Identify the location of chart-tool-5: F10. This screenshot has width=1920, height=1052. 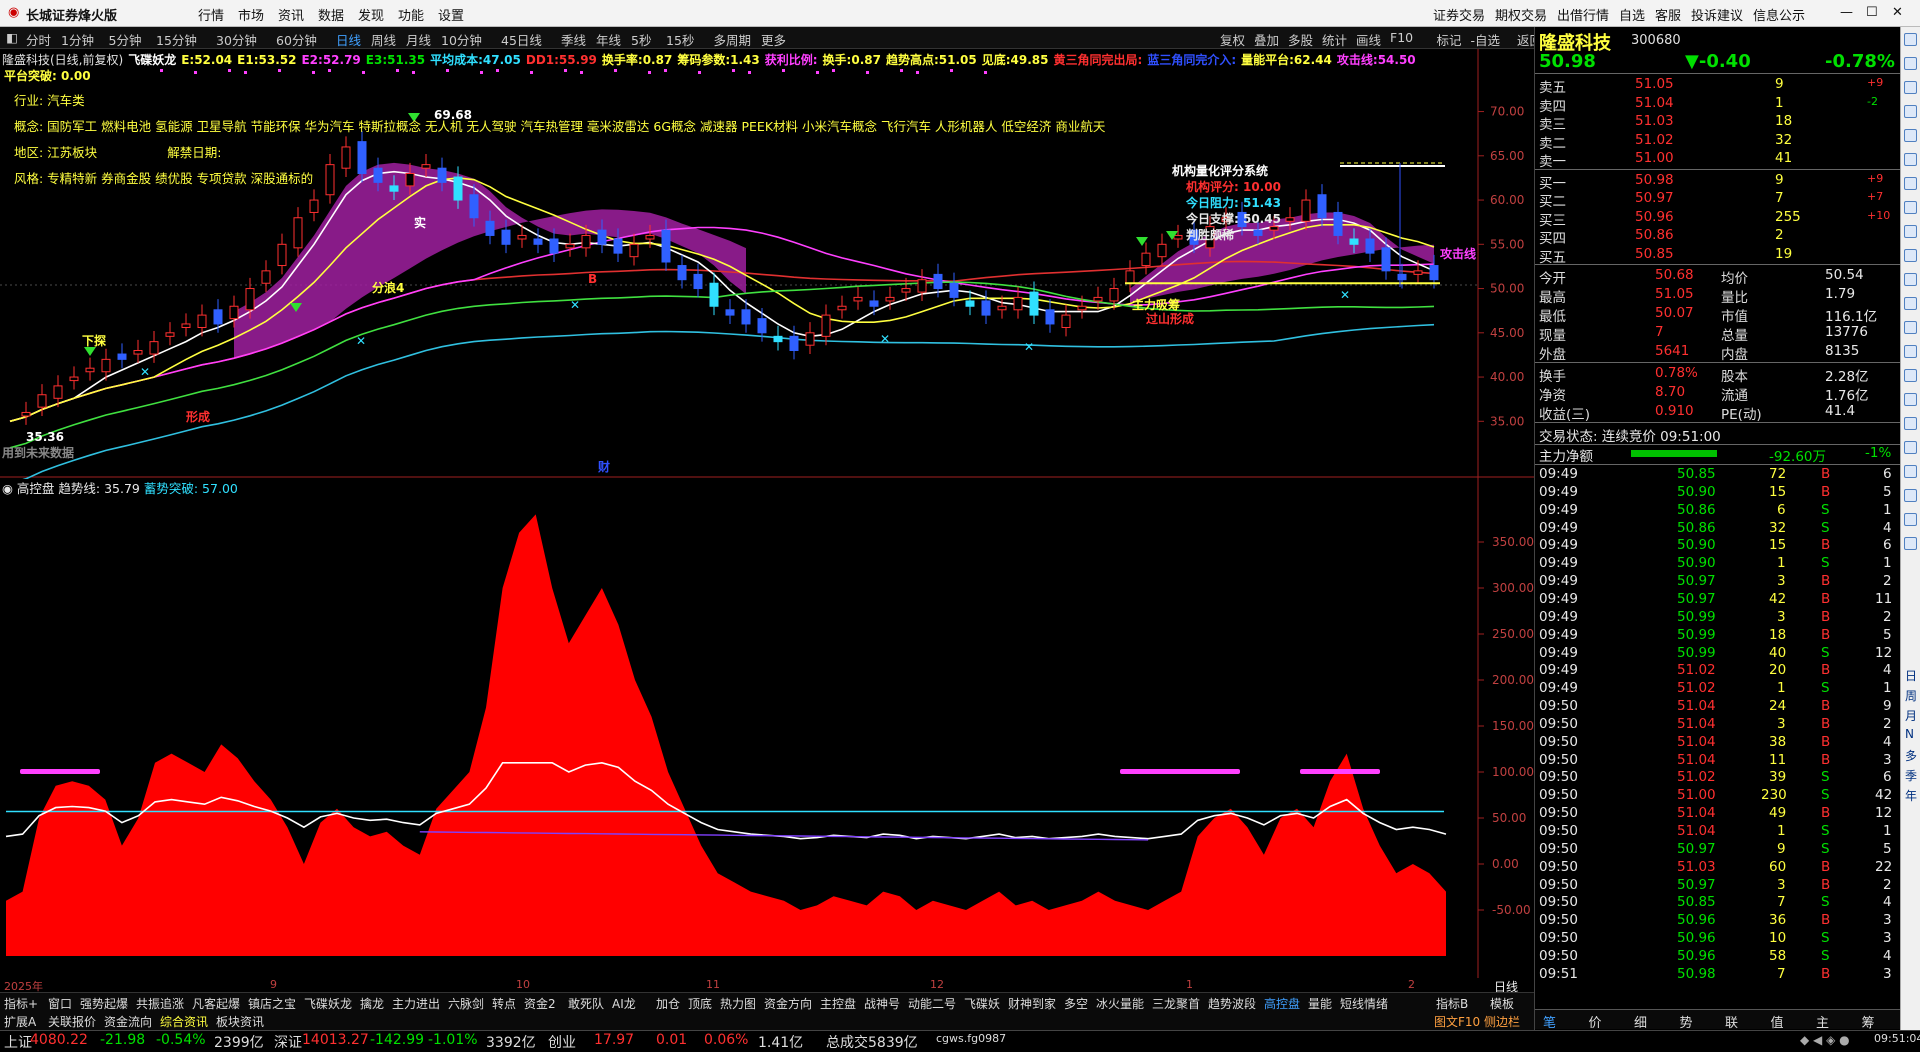
(1401, 37).